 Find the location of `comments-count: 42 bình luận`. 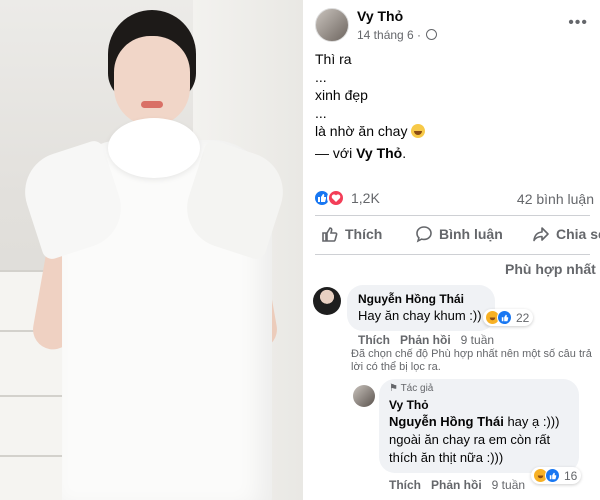

comments-count: 42 bình luận is located at coordinates (555, 199).